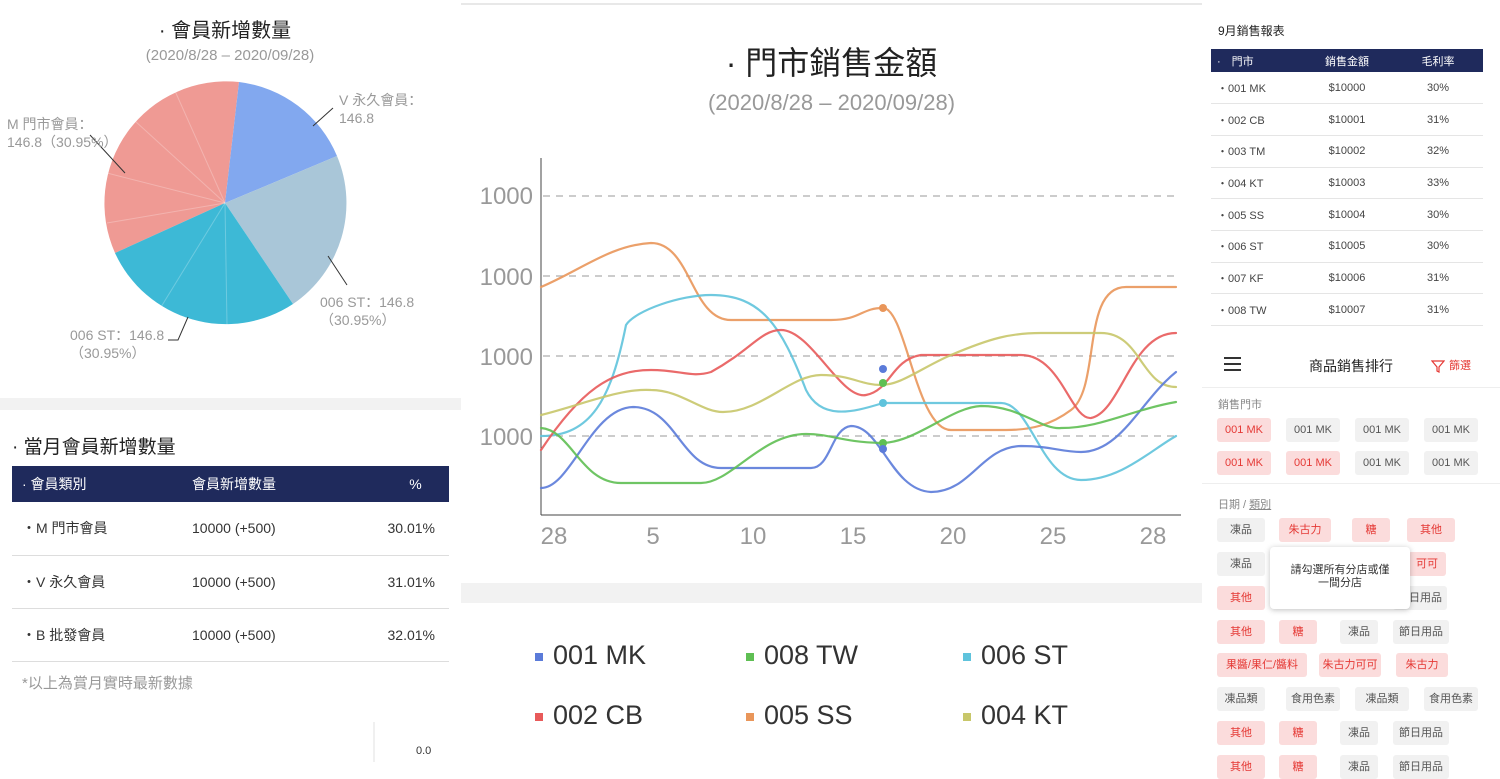  I want to click on cell-amount: $10004, so click(1347, 214).